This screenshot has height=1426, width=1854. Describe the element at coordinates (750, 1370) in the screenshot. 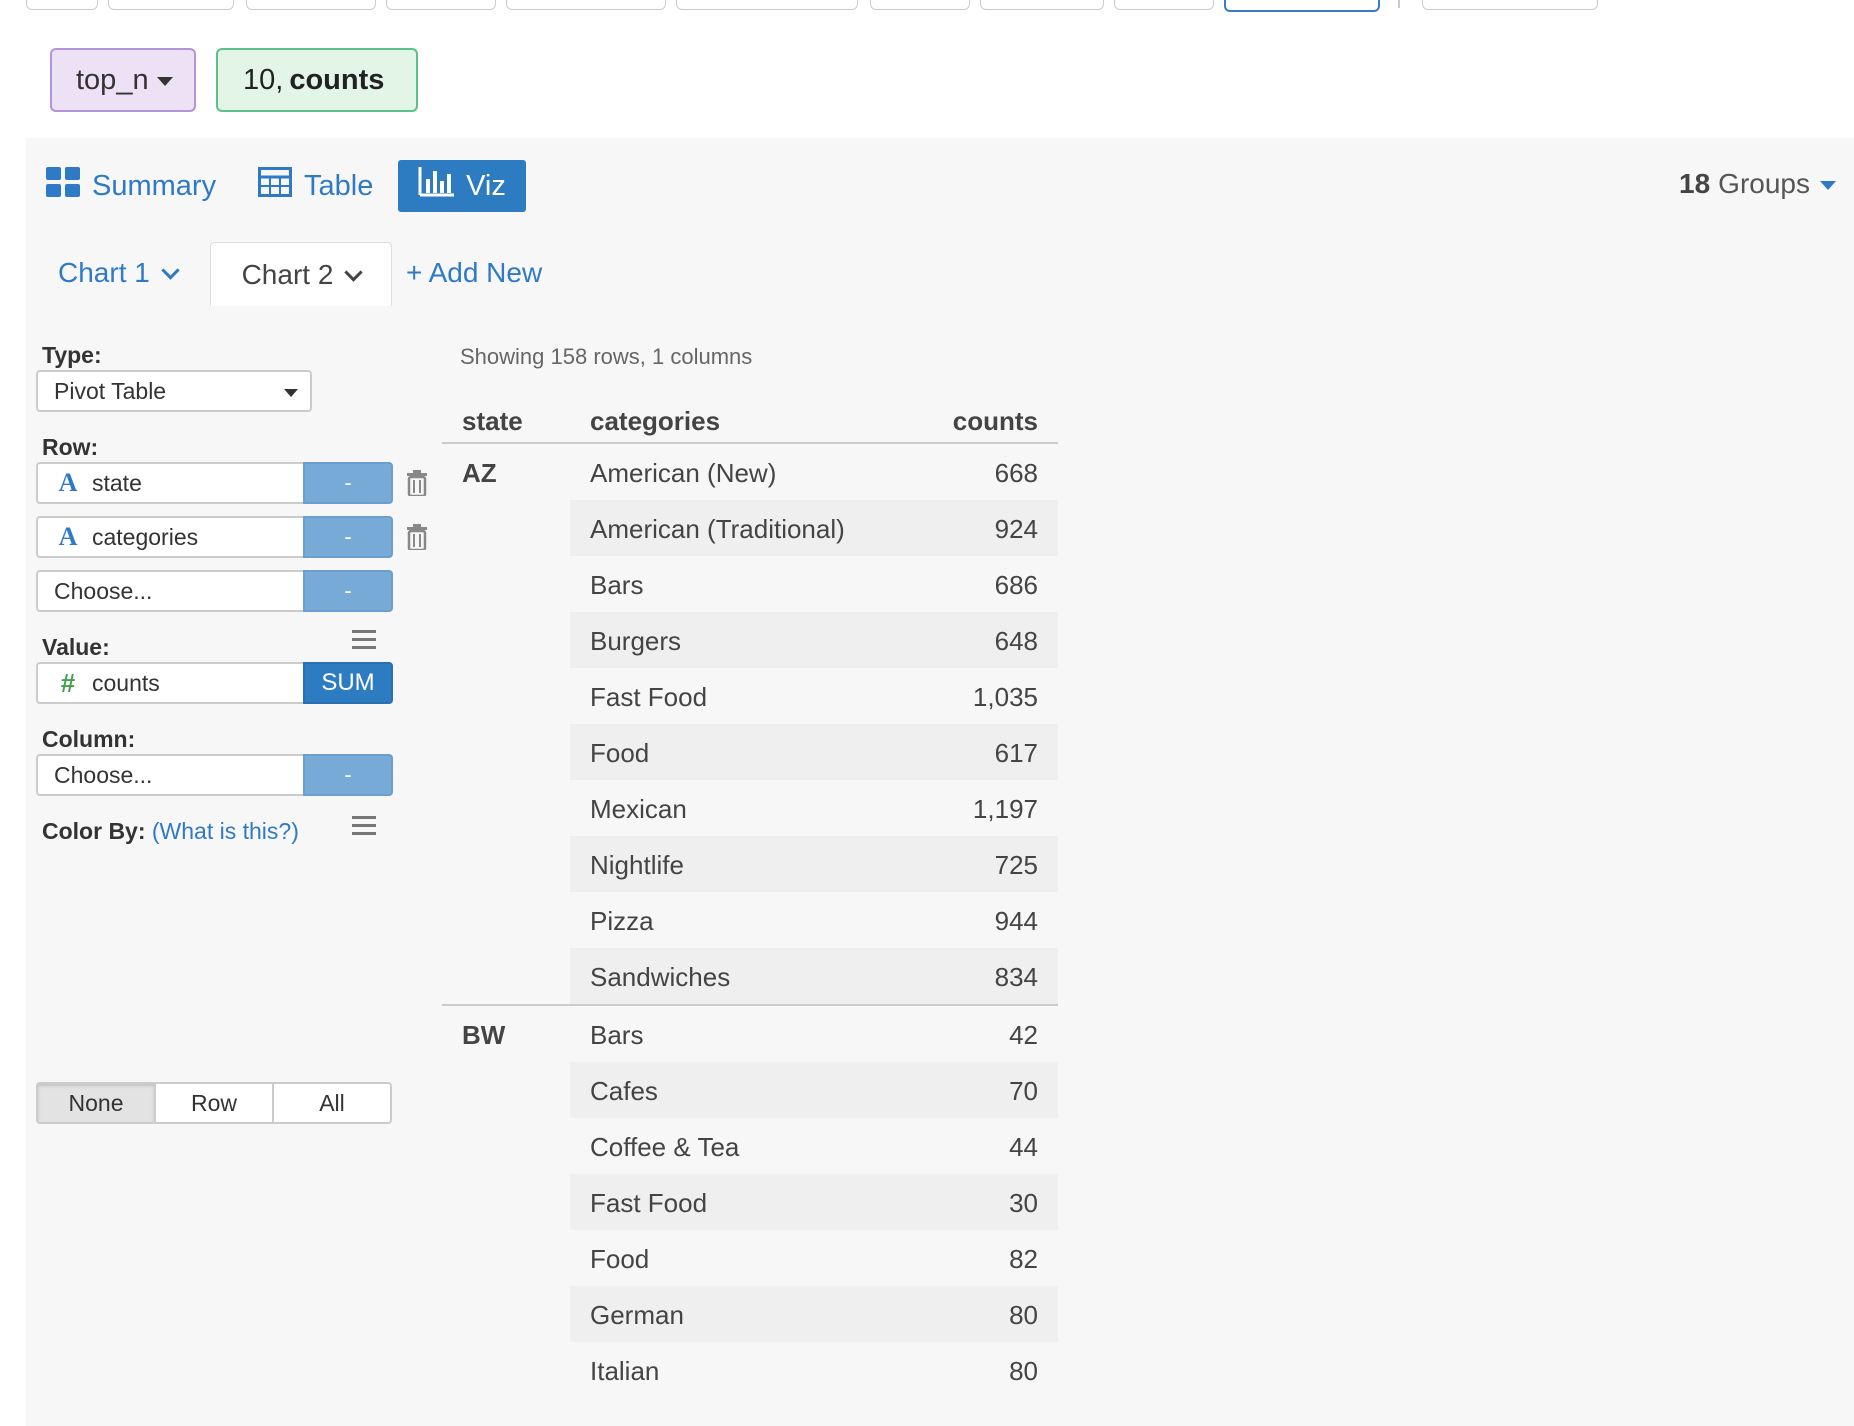

I see `table-row: Italian 80` at that location.